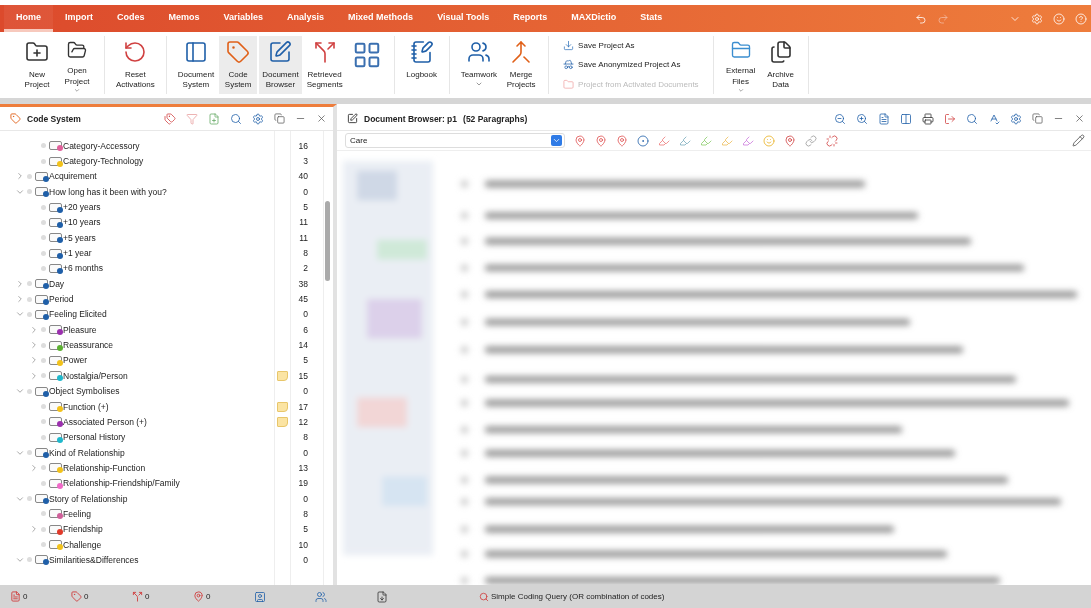  Describe the element at coordinates (103, 161) in the screenshot. I see `code-label: Category-Technology` at that location.